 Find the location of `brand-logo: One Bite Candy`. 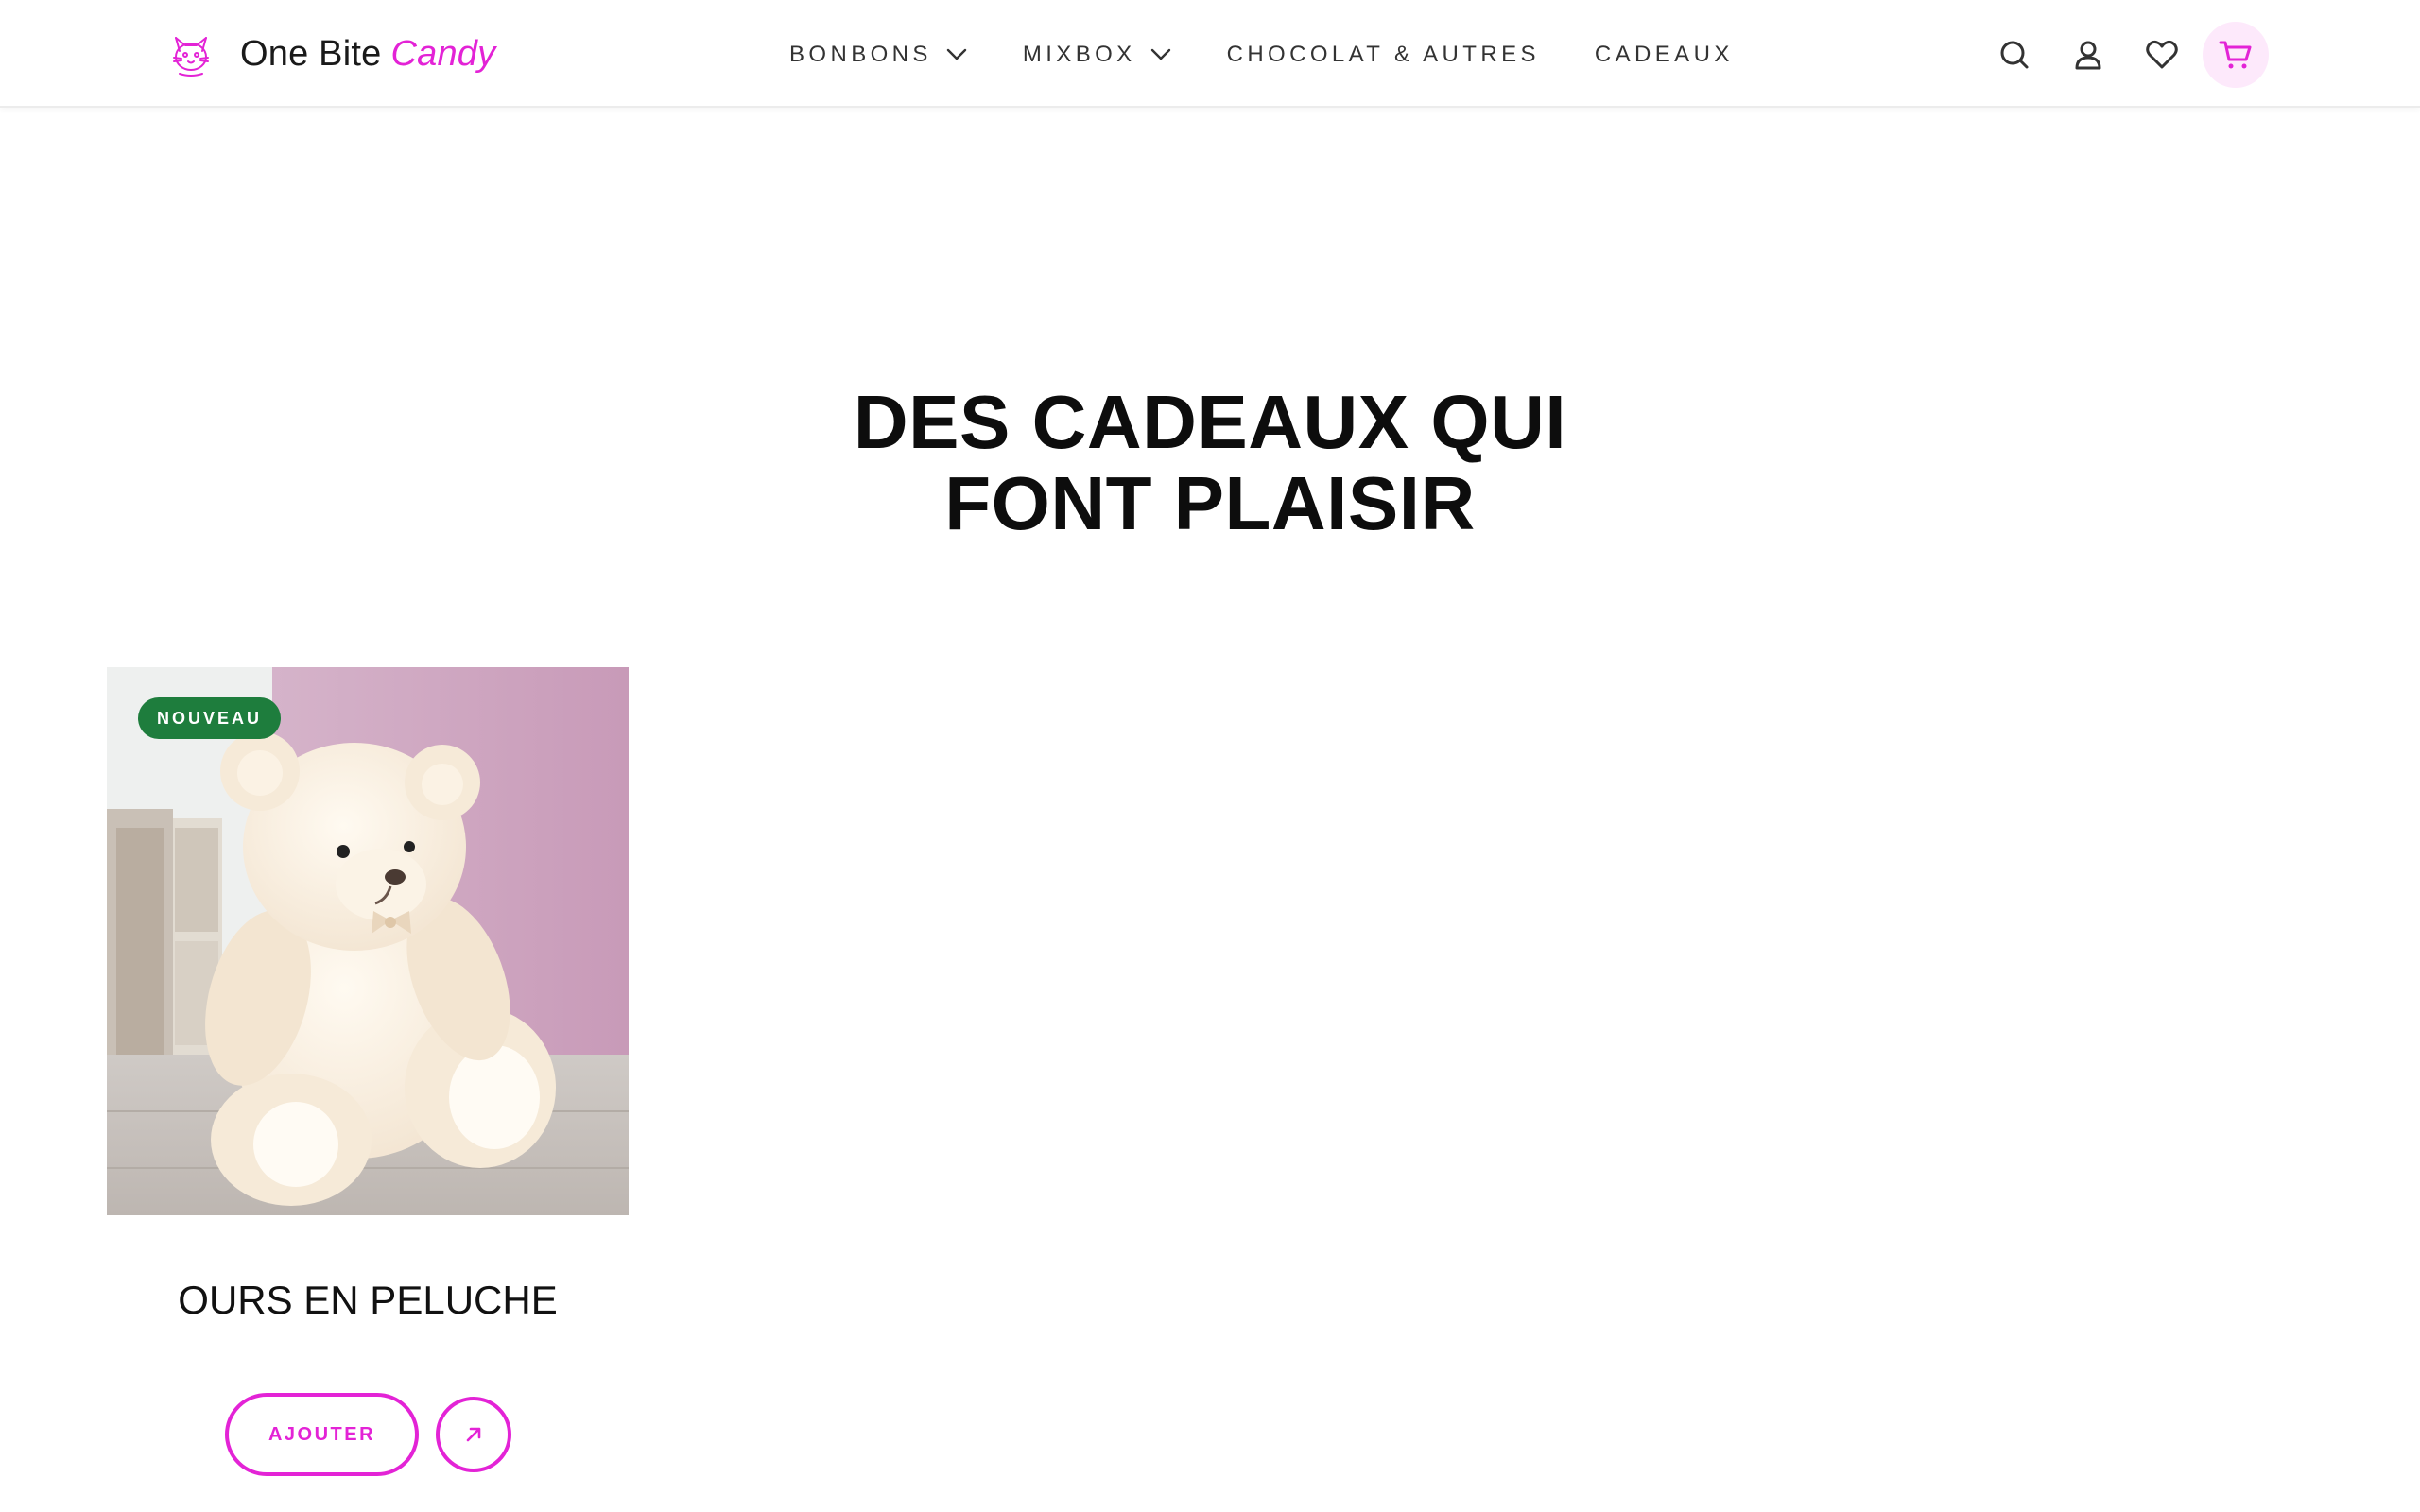

brand-logo: One Bite Candy is located at coordinates (330, 53).